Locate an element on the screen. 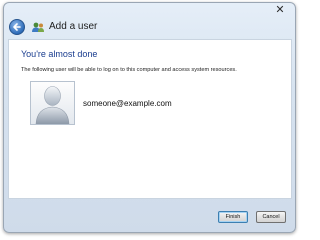 This screenshot has height=240, width=320. button-bar: Finish Cancel is located at coordinates (149, 215).